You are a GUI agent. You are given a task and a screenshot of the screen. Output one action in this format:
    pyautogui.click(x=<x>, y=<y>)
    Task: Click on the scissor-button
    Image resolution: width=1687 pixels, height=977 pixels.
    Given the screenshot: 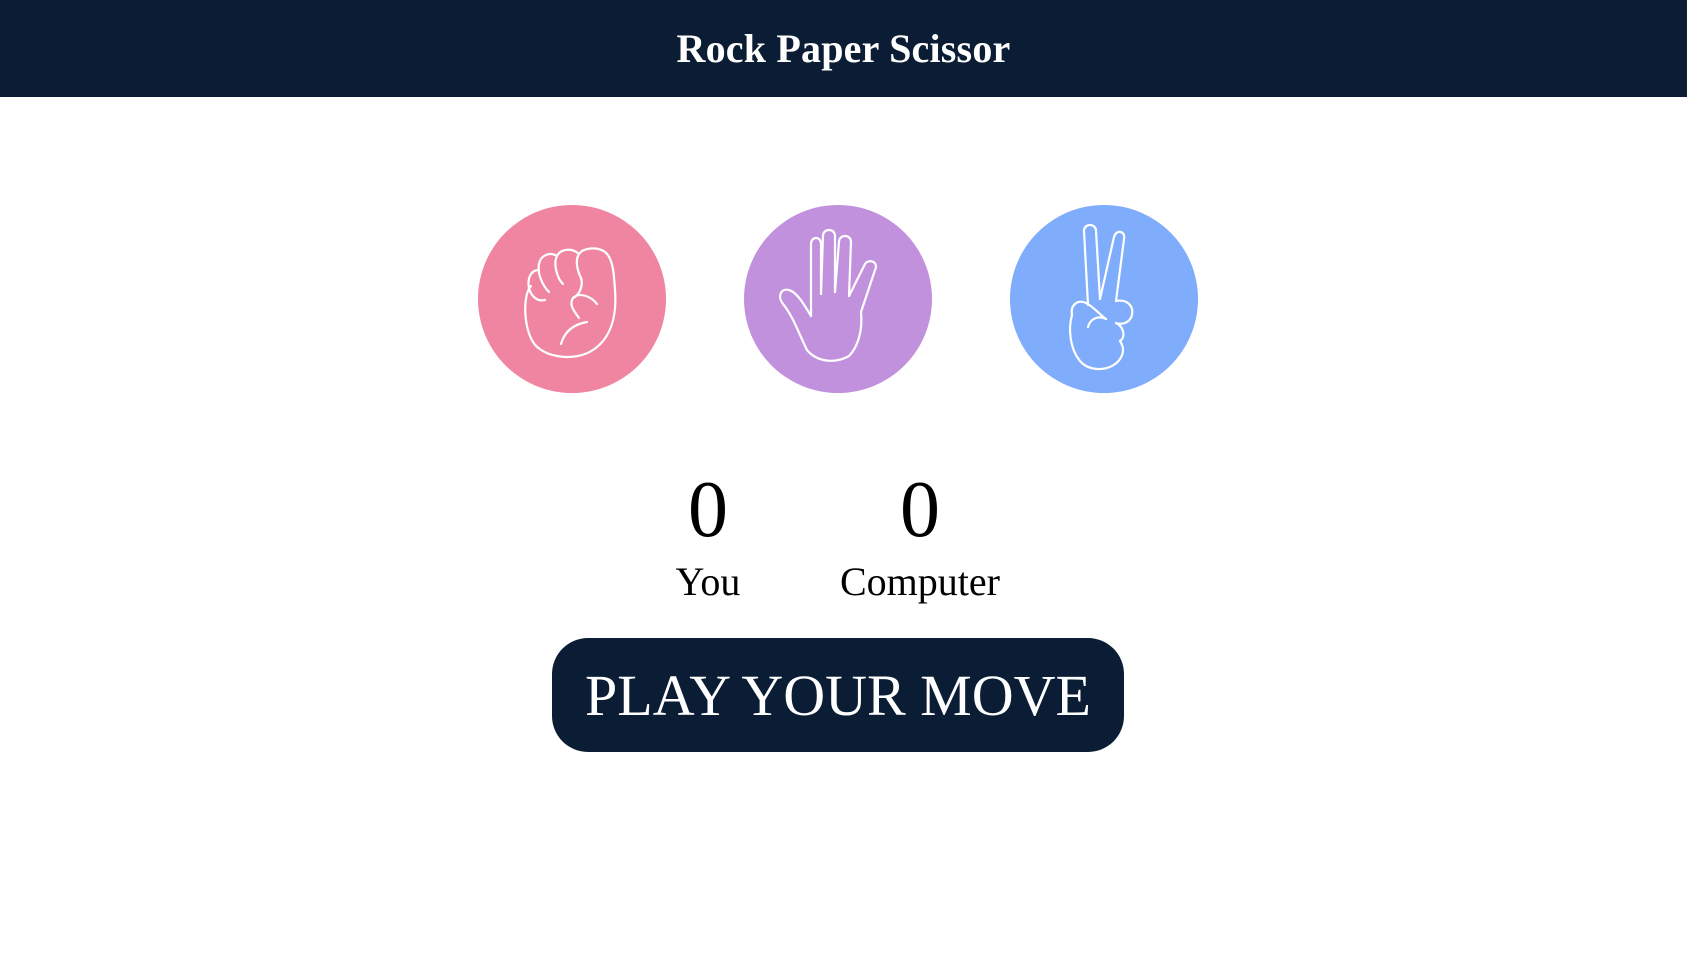 What is the action you would take?
    pyautogui.click(x=1104, y=299)
    